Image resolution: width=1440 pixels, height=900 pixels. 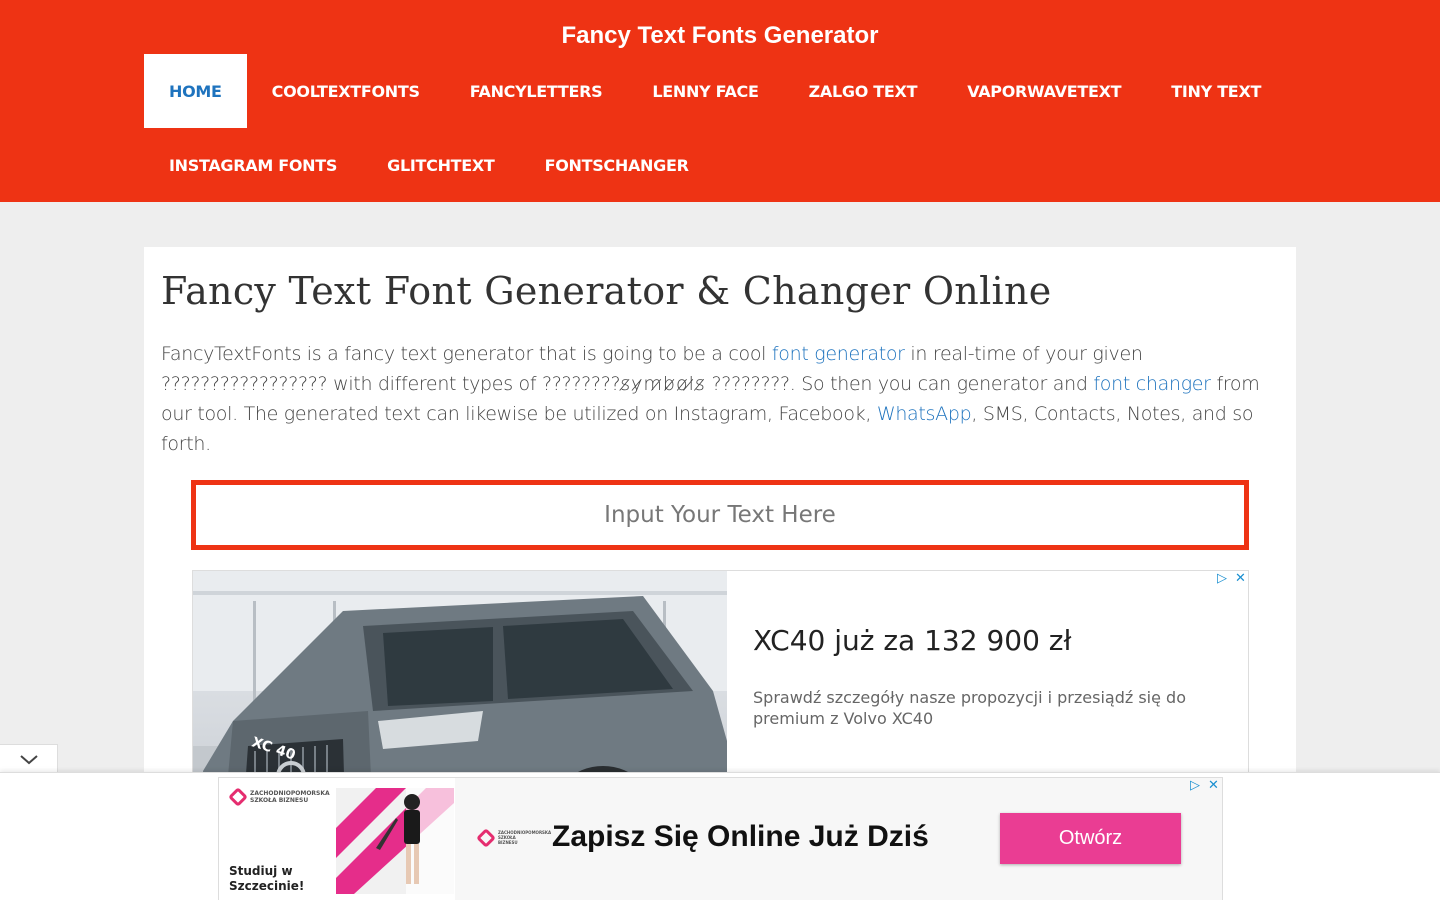 What do you see at coordinates (899, 384) in the screenshot?
I see `intro-text: ????????. So then you can generator and` at bounding box center [899, 384].